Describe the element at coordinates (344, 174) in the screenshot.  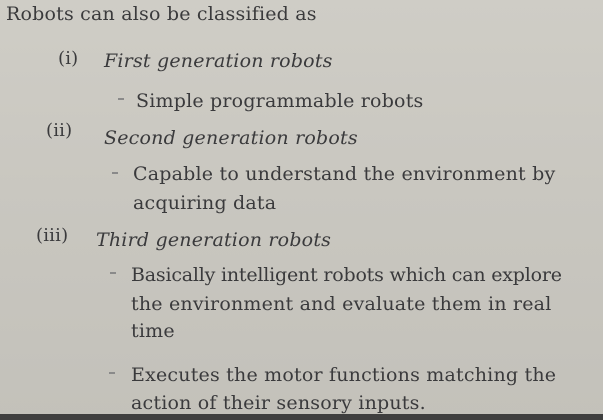
I see `item-2-point-1-line-1: Capable to understand the environment by` at that location.